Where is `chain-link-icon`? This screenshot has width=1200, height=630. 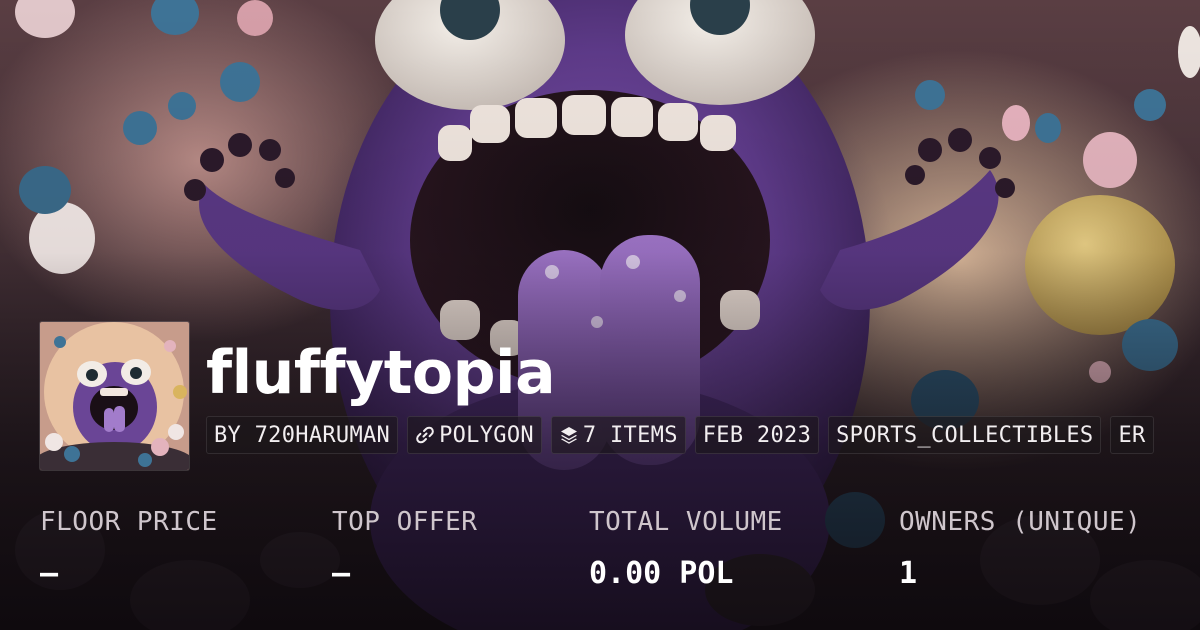
chain-link-icon is located at coordinates (425, 435).